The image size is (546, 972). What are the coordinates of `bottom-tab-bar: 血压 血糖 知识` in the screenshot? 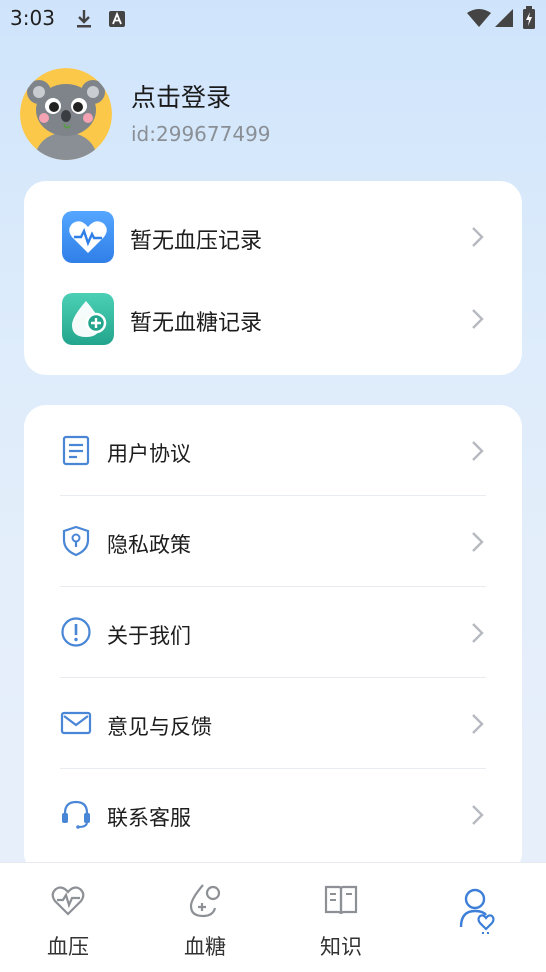 It's located at (273, 917).